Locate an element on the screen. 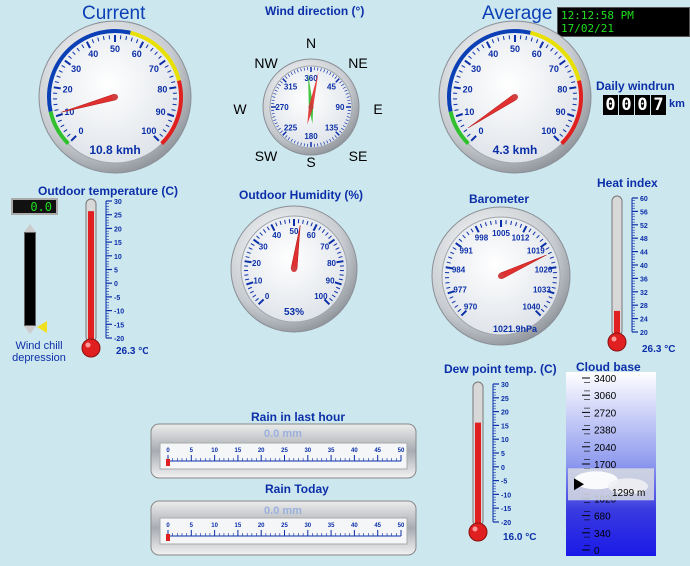 This screenshot has height=566, width=690. thermometer-tick-label: 0 is located at coordinates (503, 468).